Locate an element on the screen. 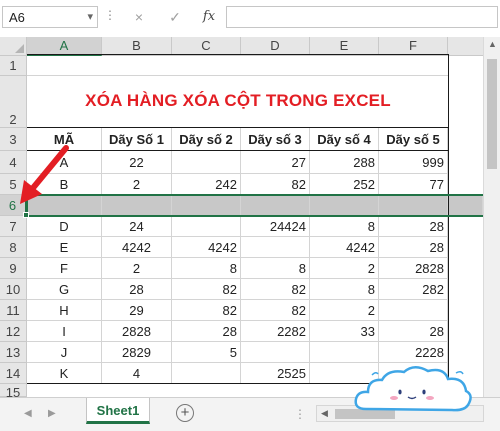 This screenshot has height=431, width=500. formula-bar: A6 ▾ ⋮ × ✓ fx is located at coordinates (250, 17).